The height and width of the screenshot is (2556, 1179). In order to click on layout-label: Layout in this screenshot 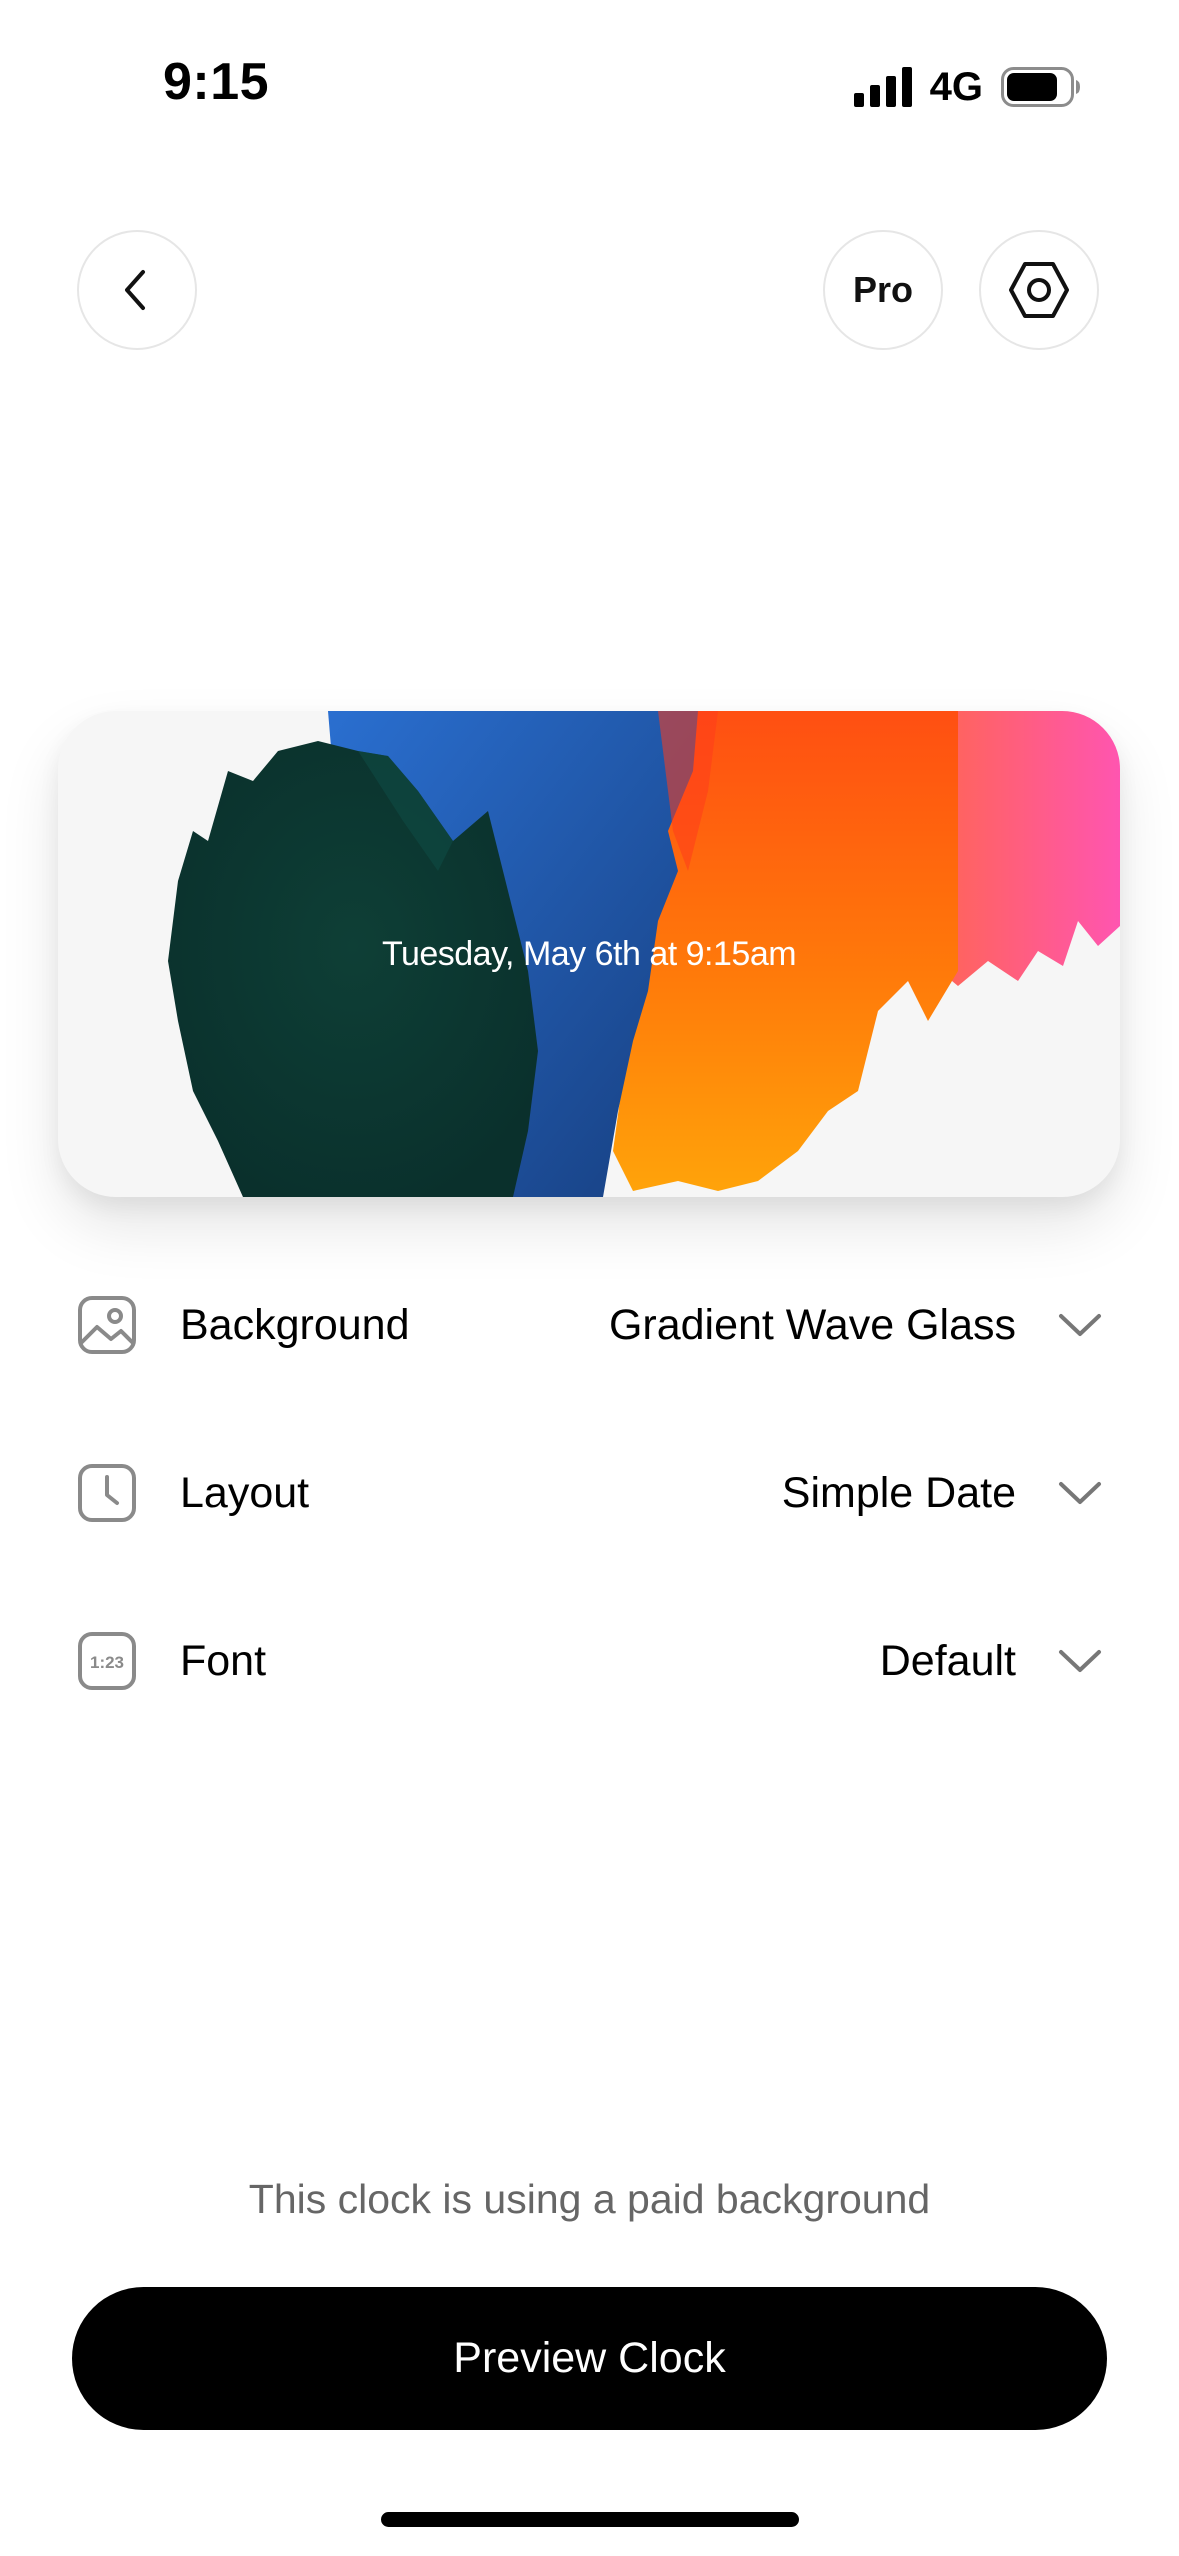, I will do `click(245, 1492)`.